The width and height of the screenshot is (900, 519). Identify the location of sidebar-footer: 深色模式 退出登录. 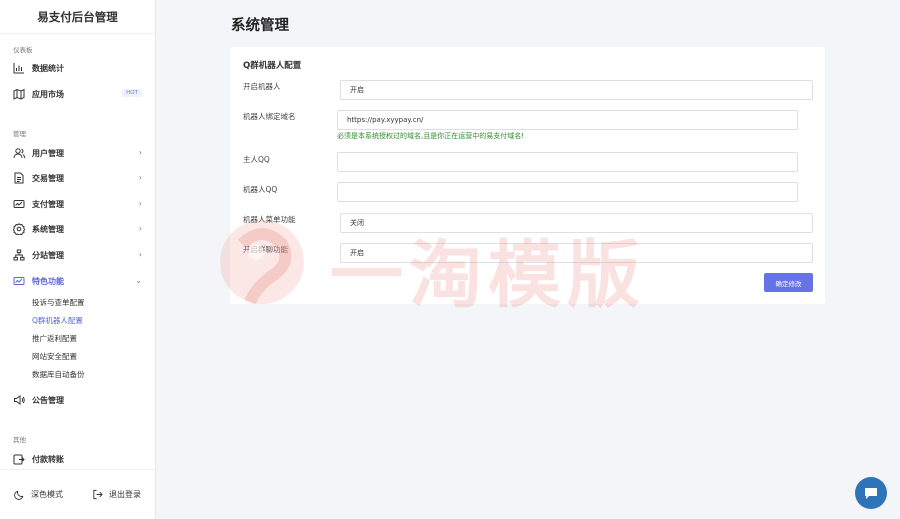
(77, 494).